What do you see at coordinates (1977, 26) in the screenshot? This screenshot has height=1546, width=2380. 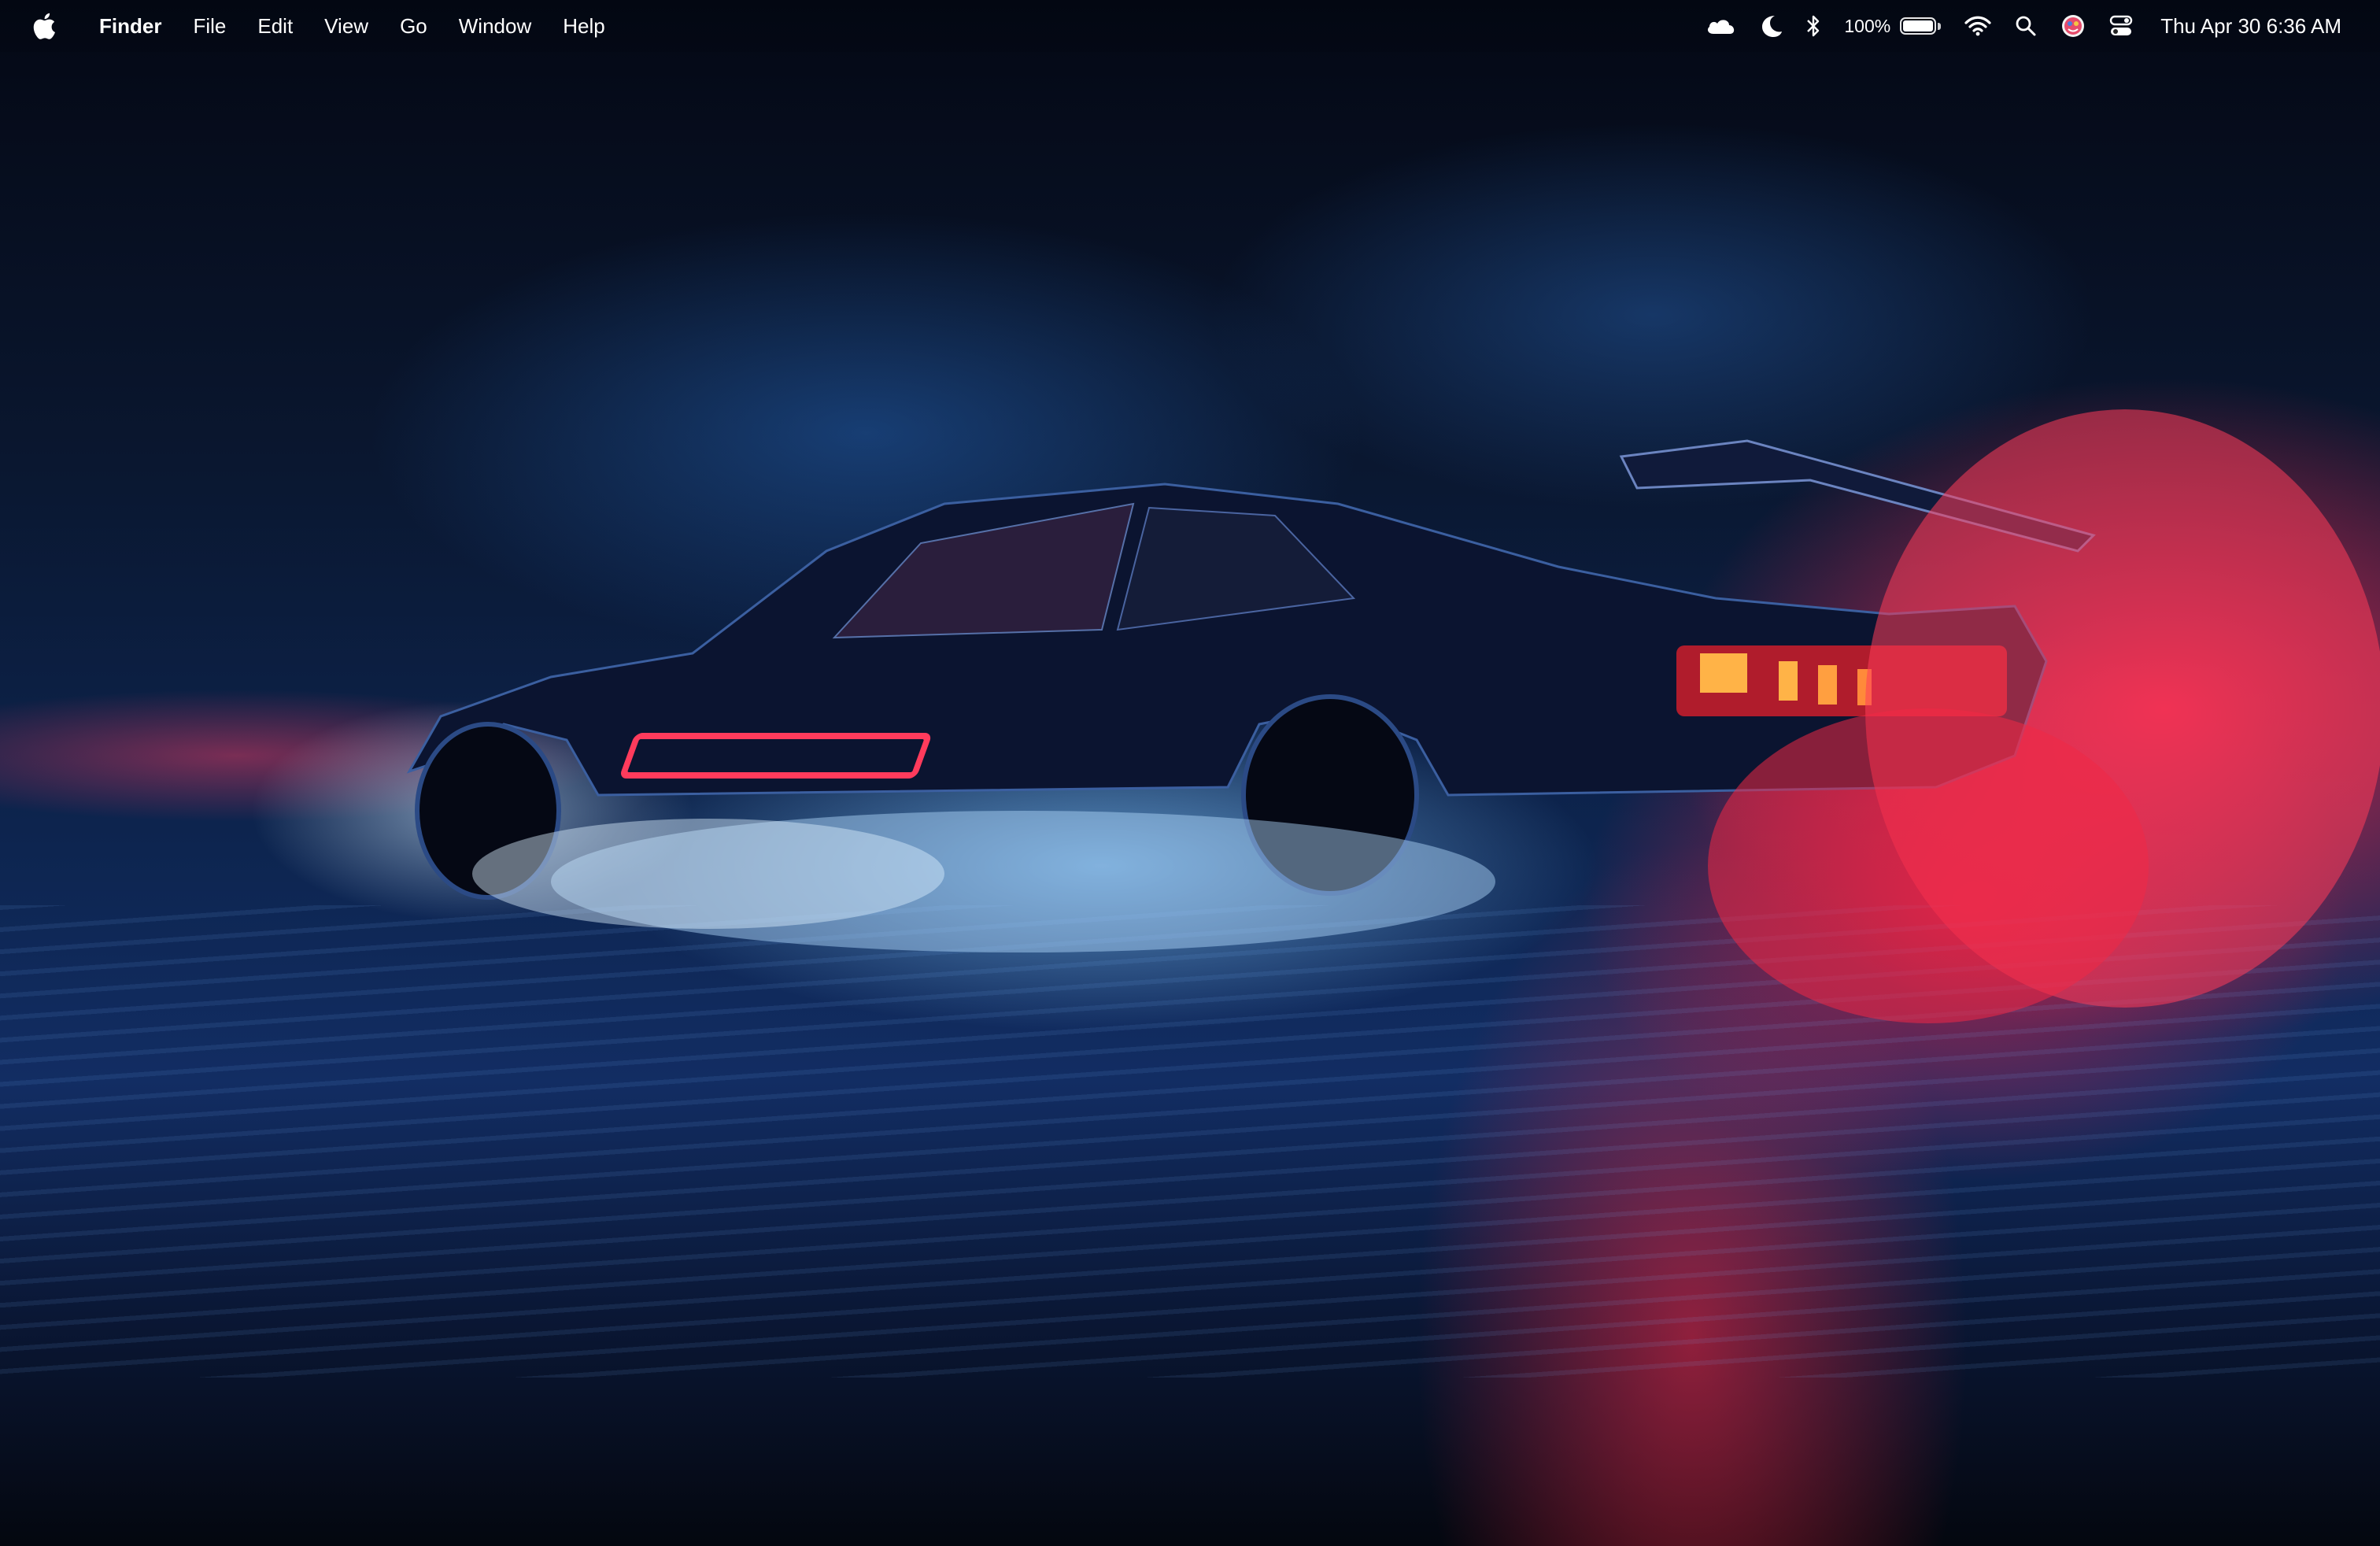 I see `wifi-icon` at bounding box center [1977, 26].